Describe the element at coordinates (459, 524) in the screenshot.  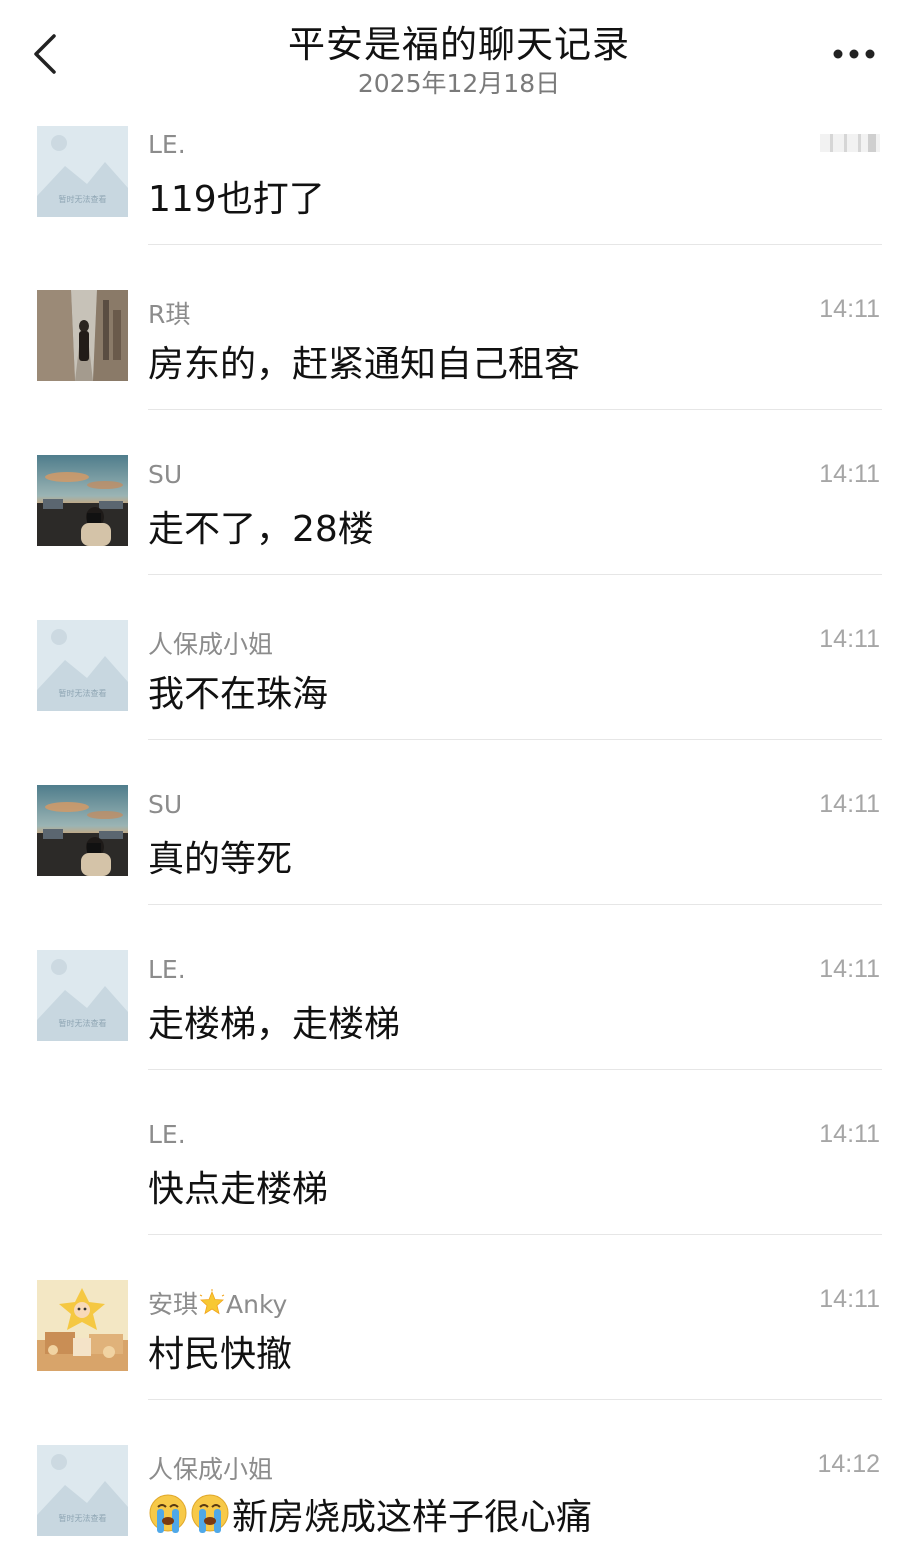
I see `message-item: SU 14:11 走不了，28楼` at that location.